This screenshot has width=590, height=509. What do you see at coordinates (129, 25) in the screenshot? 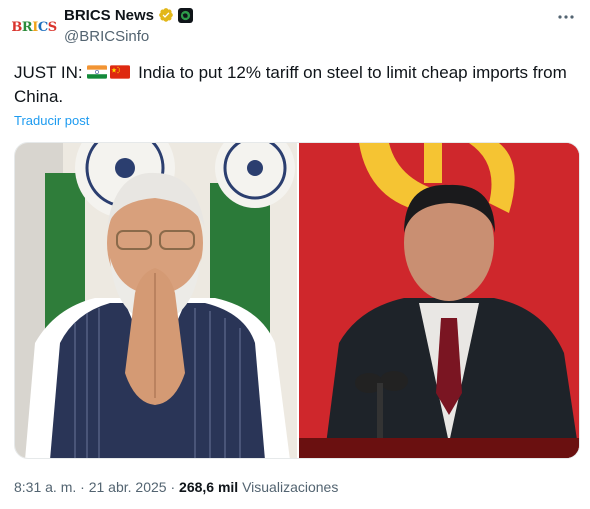
I see `author-names: BRICS News @BRICSinfo` at bounding box center [129, 25].